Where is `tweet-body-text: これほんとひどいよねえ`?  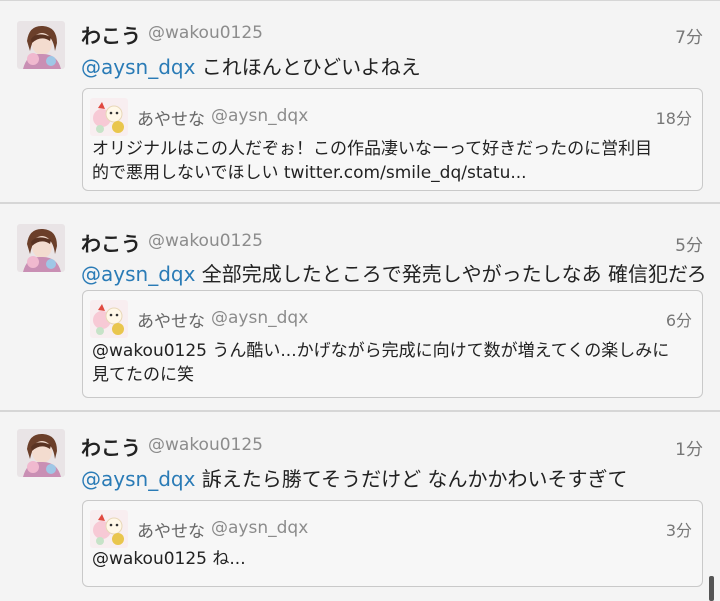
tweet-body-text: これほんとひどいよねえ is located at coordinates (311, 67).